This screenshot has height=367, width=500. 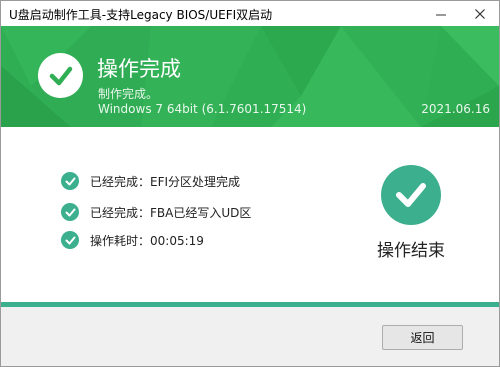 I want to click on close-icon, so click(x=479, y=13).